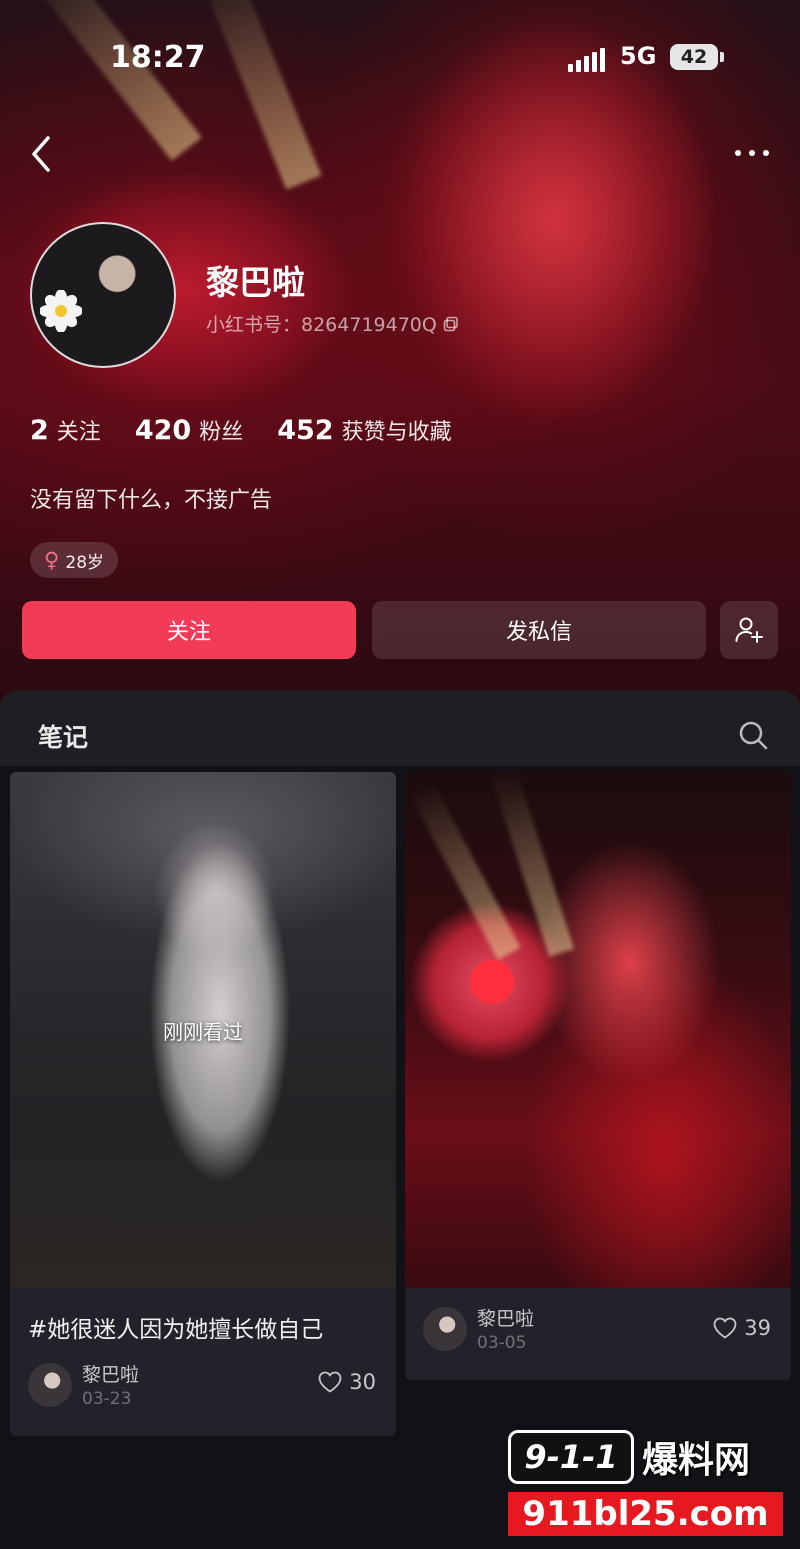 This screenshot has width=800, height=1549. What do you see at coordinates (221, 432) in the screenshot?
I see `stat-label: 粉丝` at bounding box center [221, 432].